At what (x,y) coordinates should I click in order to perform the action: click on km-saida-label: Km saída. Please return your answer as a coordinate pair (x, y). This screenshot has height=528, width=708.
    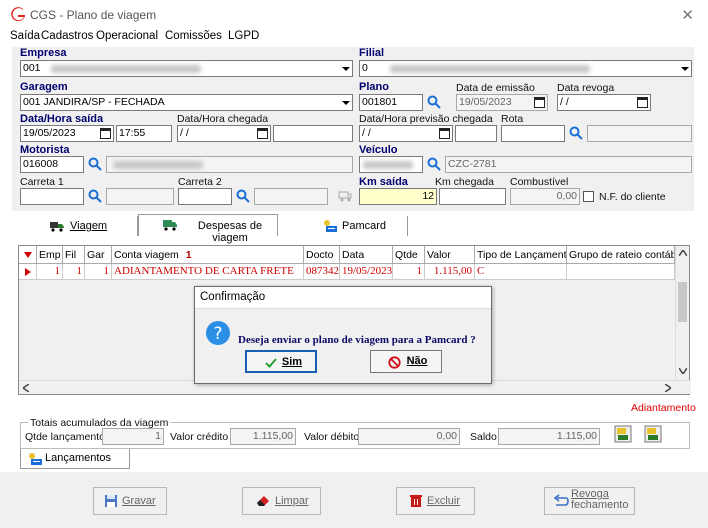
    Looking at the image, I should click on (383, 182).